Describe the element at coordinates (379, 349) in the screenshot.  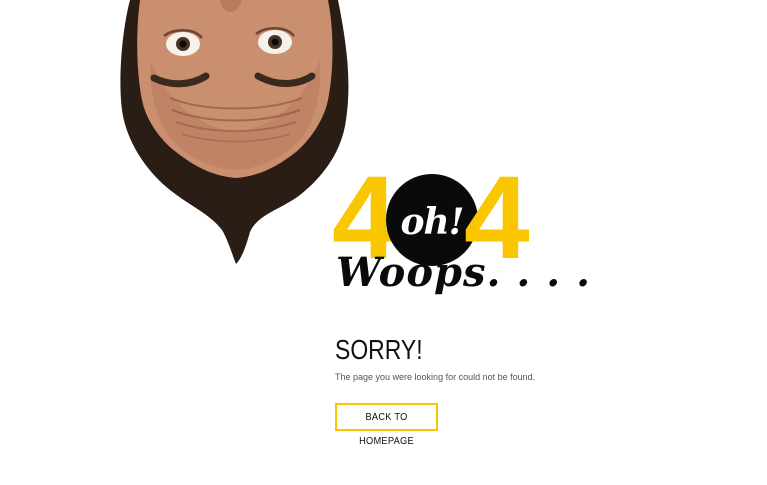
I see `page-title: SORRY!` at that location.